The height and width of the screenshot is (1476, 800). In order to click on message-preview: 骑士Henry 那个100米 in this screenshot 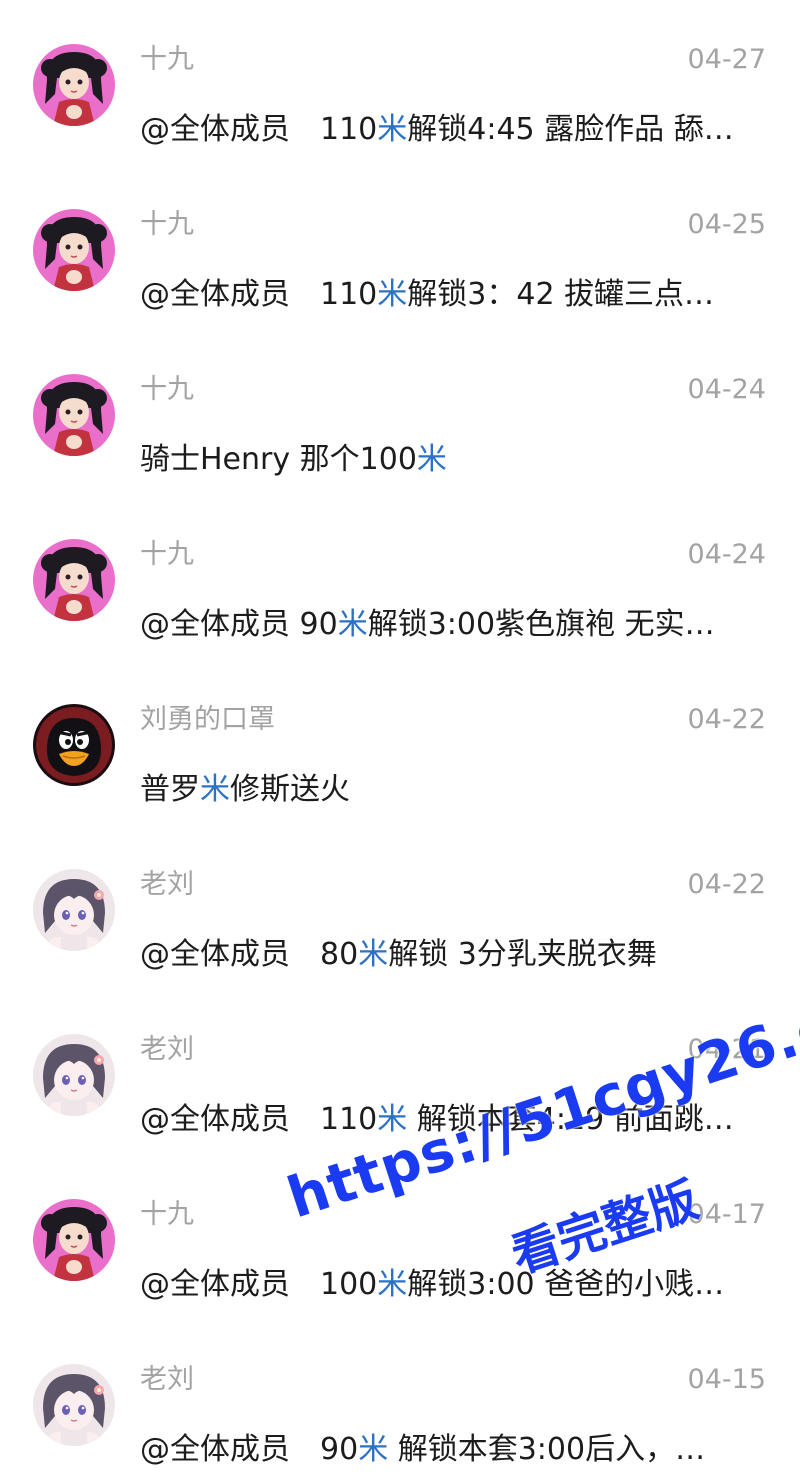, I will do `click(453, 460)`.